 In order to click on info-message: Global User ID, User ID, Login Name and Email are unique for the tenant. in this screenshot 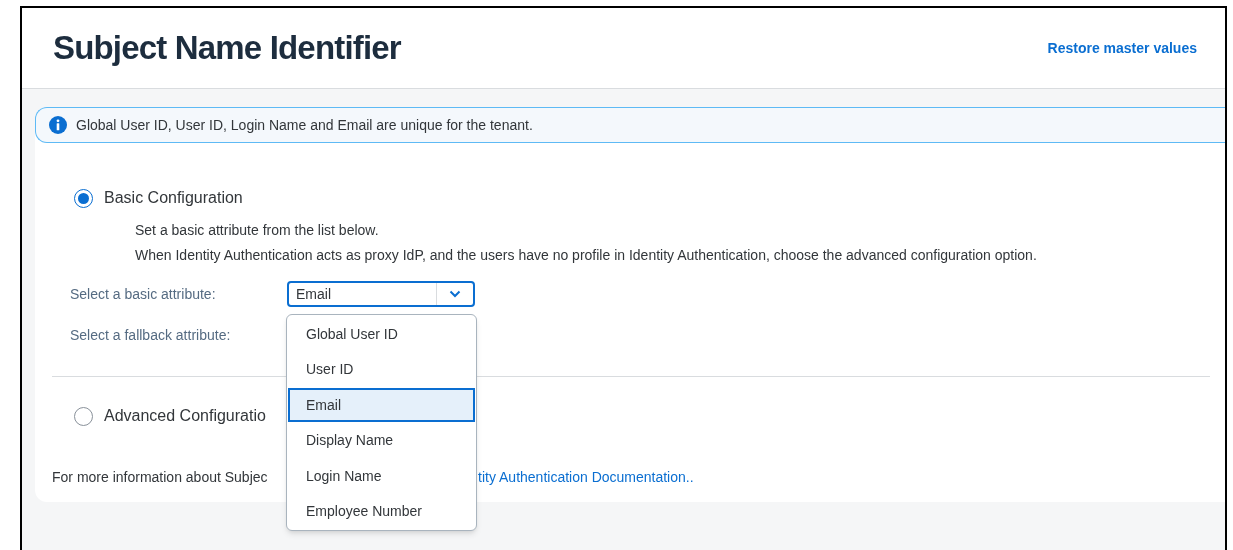, I will do `click(304, 125)`.